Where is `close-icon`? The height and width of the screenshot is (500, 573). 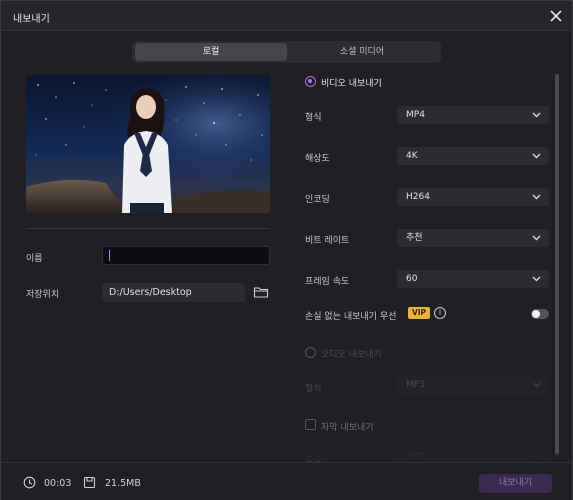
close-icon is located at coordinates (556, 16).